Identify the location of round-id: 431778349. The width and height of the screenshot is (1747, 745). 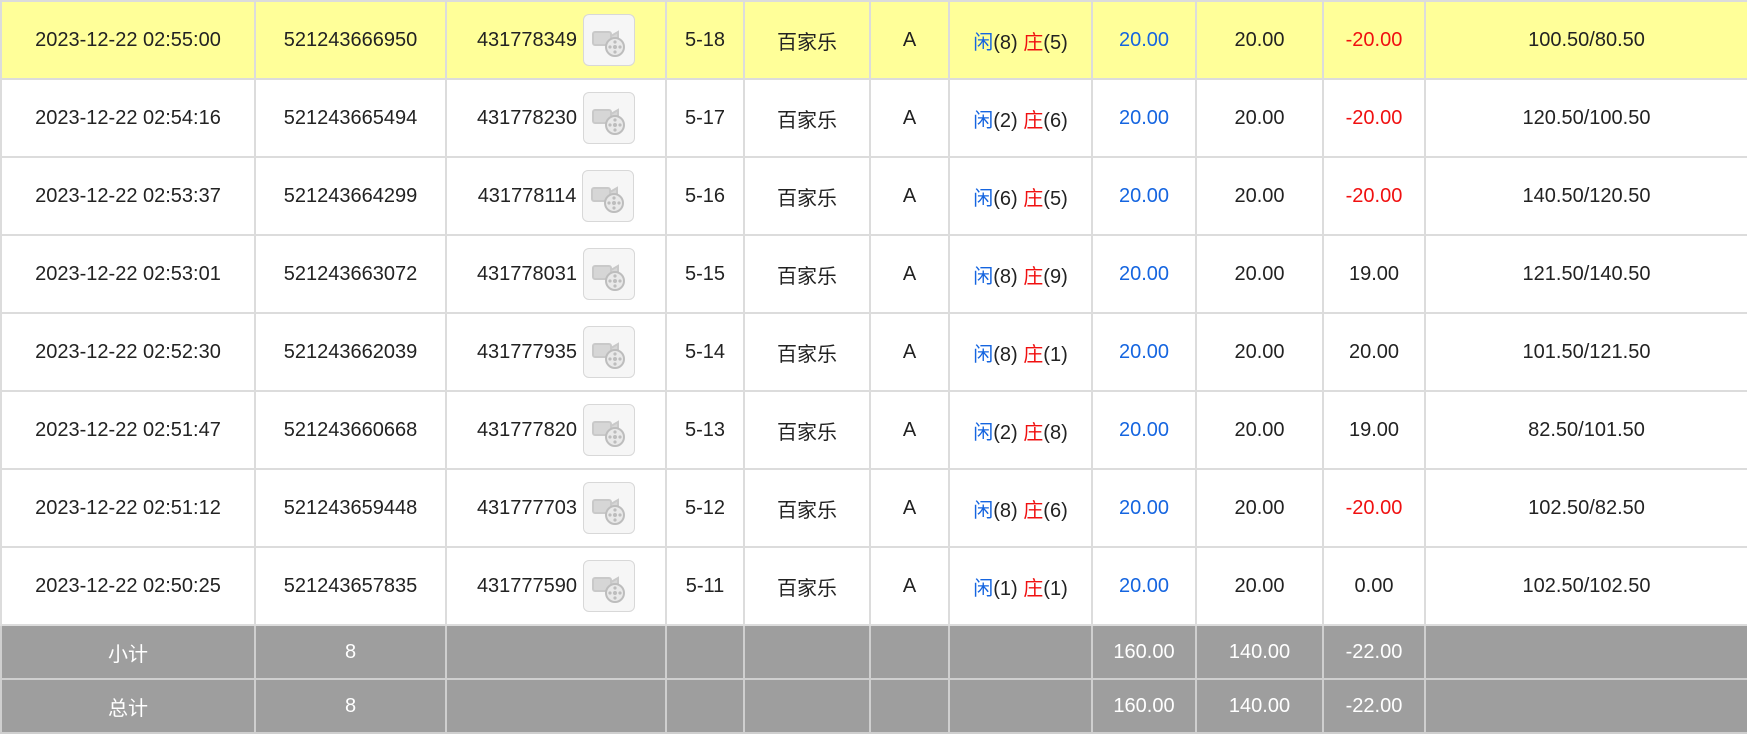
(527, 39).